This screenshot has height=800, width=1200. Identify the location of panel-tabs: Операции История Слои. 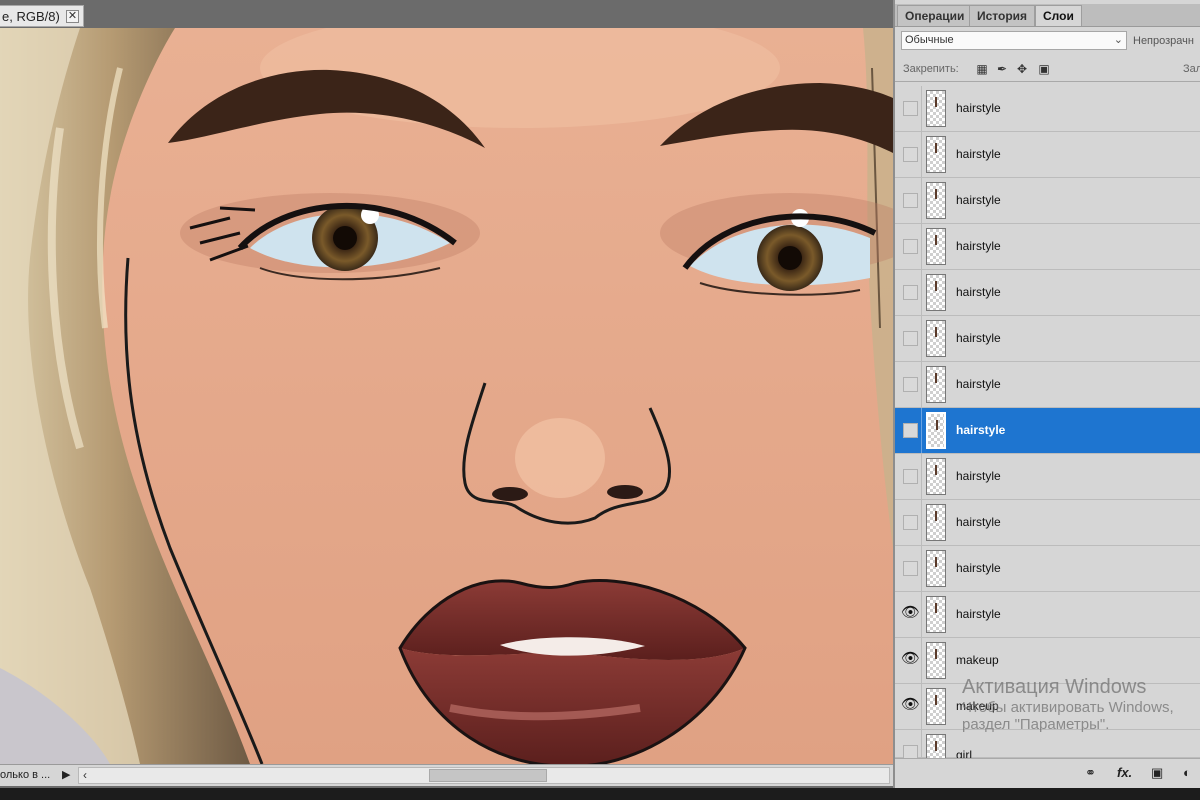
(1047, 15).